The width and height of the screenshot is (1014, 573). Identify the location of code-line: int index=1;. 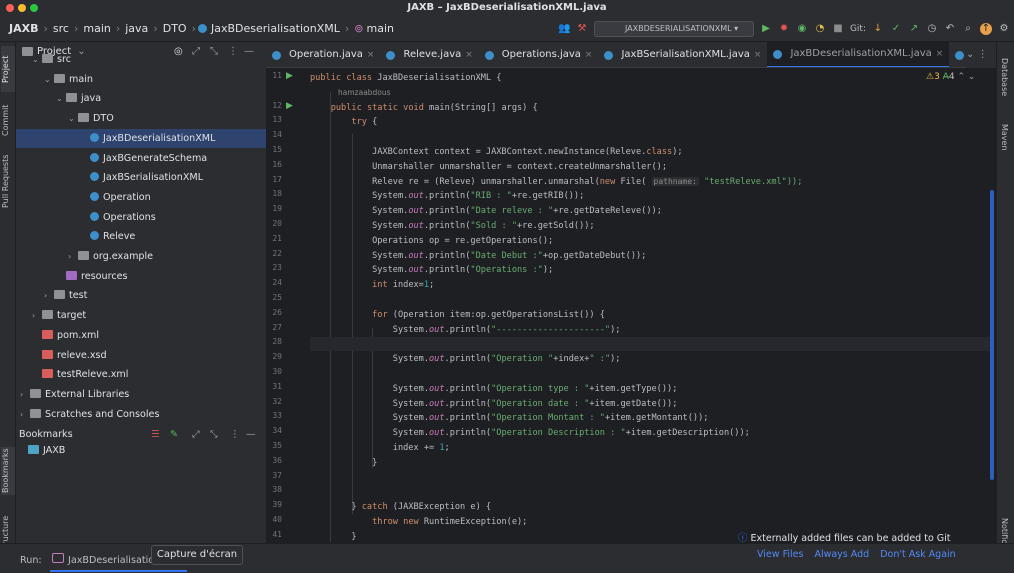
(372, 285).